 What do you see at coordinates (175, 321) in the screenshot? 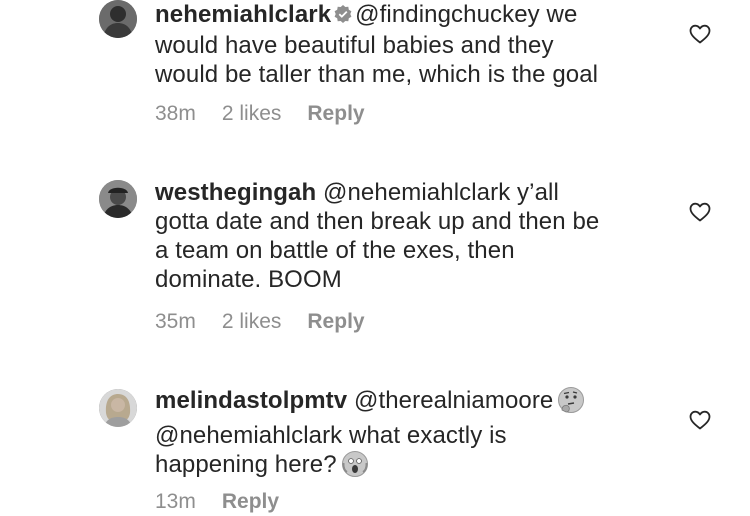
I see `comment-time: 35m` at bounding box center [175, 321].